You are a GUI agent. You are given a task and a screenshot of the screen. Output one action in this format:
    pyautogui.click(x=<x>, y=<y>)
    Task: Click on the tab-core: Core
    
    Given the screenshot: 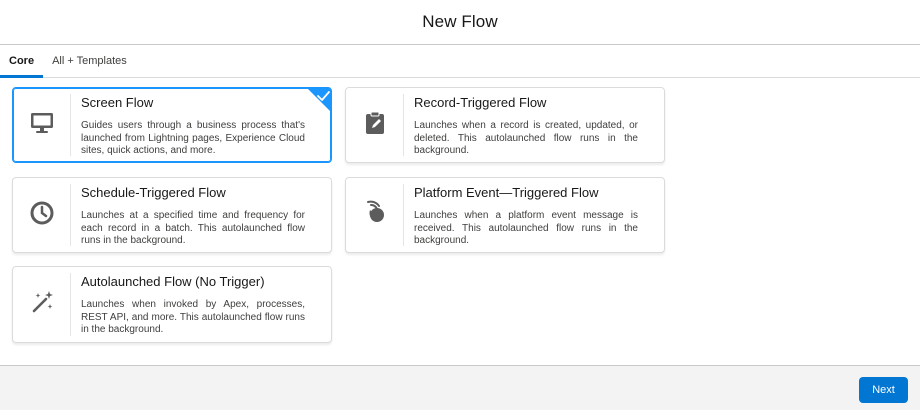 What is the action you would take?
    pyautogui.click(x=22, y=61)
    